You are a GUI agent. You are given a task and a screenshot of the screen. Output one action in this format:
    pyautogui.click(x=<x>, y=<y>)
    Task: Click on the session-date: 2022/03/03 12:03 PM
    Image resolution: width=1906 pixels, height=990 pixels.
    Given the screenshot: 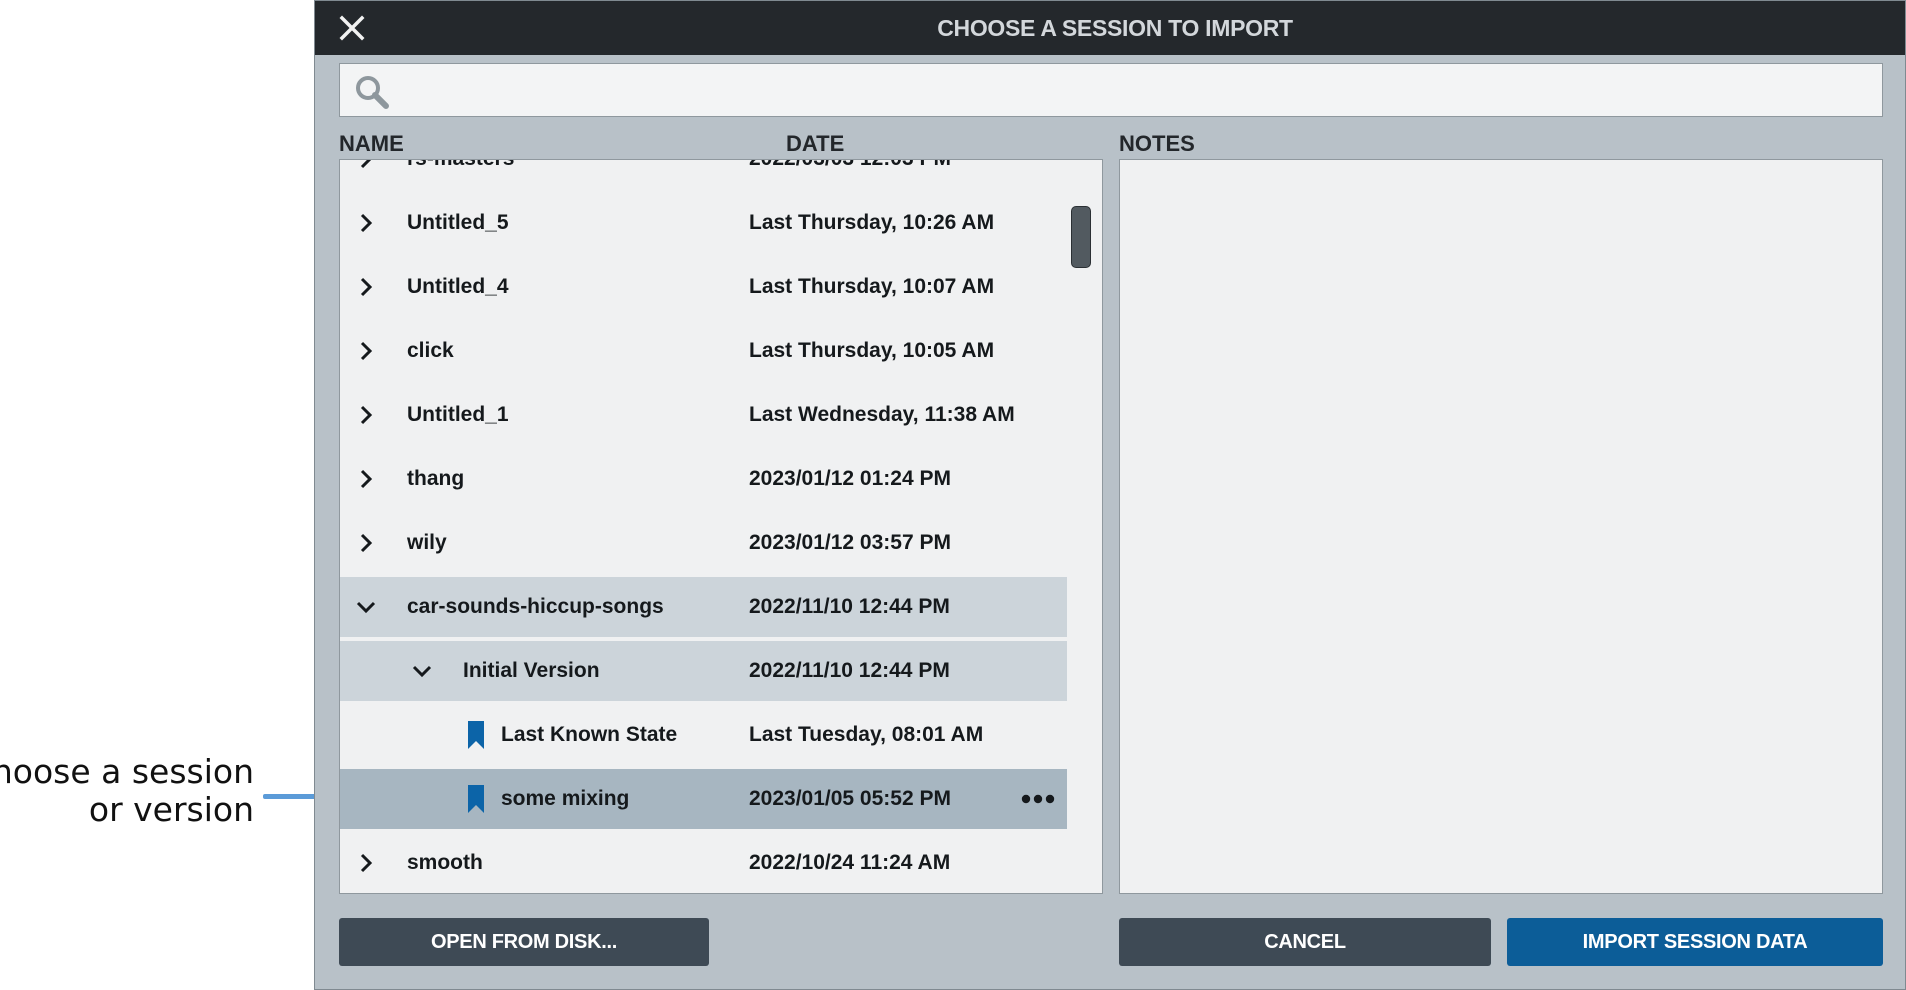 What is the action you would take?
    pyautogui.click(x=850, y=174)
    